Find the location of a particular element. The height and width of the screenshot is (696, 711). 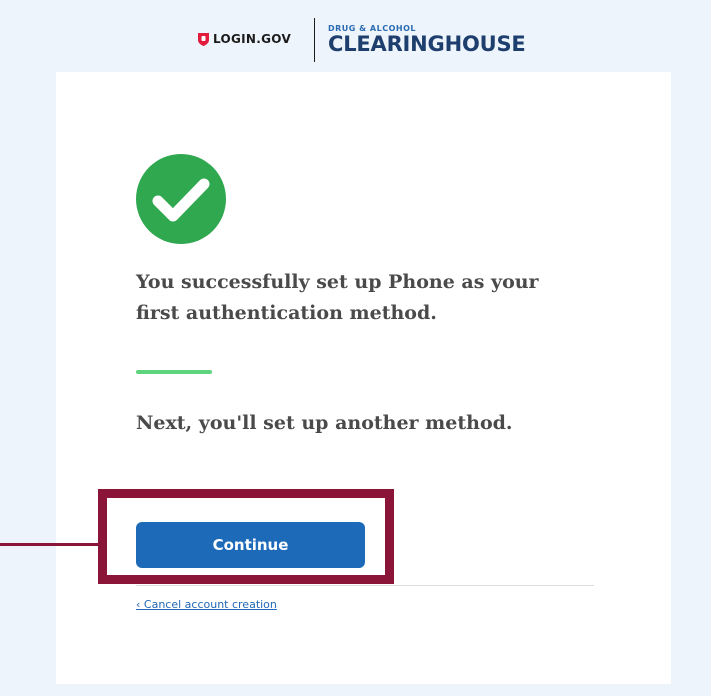

callout-highlight-box is located at coordinates (246, 536).